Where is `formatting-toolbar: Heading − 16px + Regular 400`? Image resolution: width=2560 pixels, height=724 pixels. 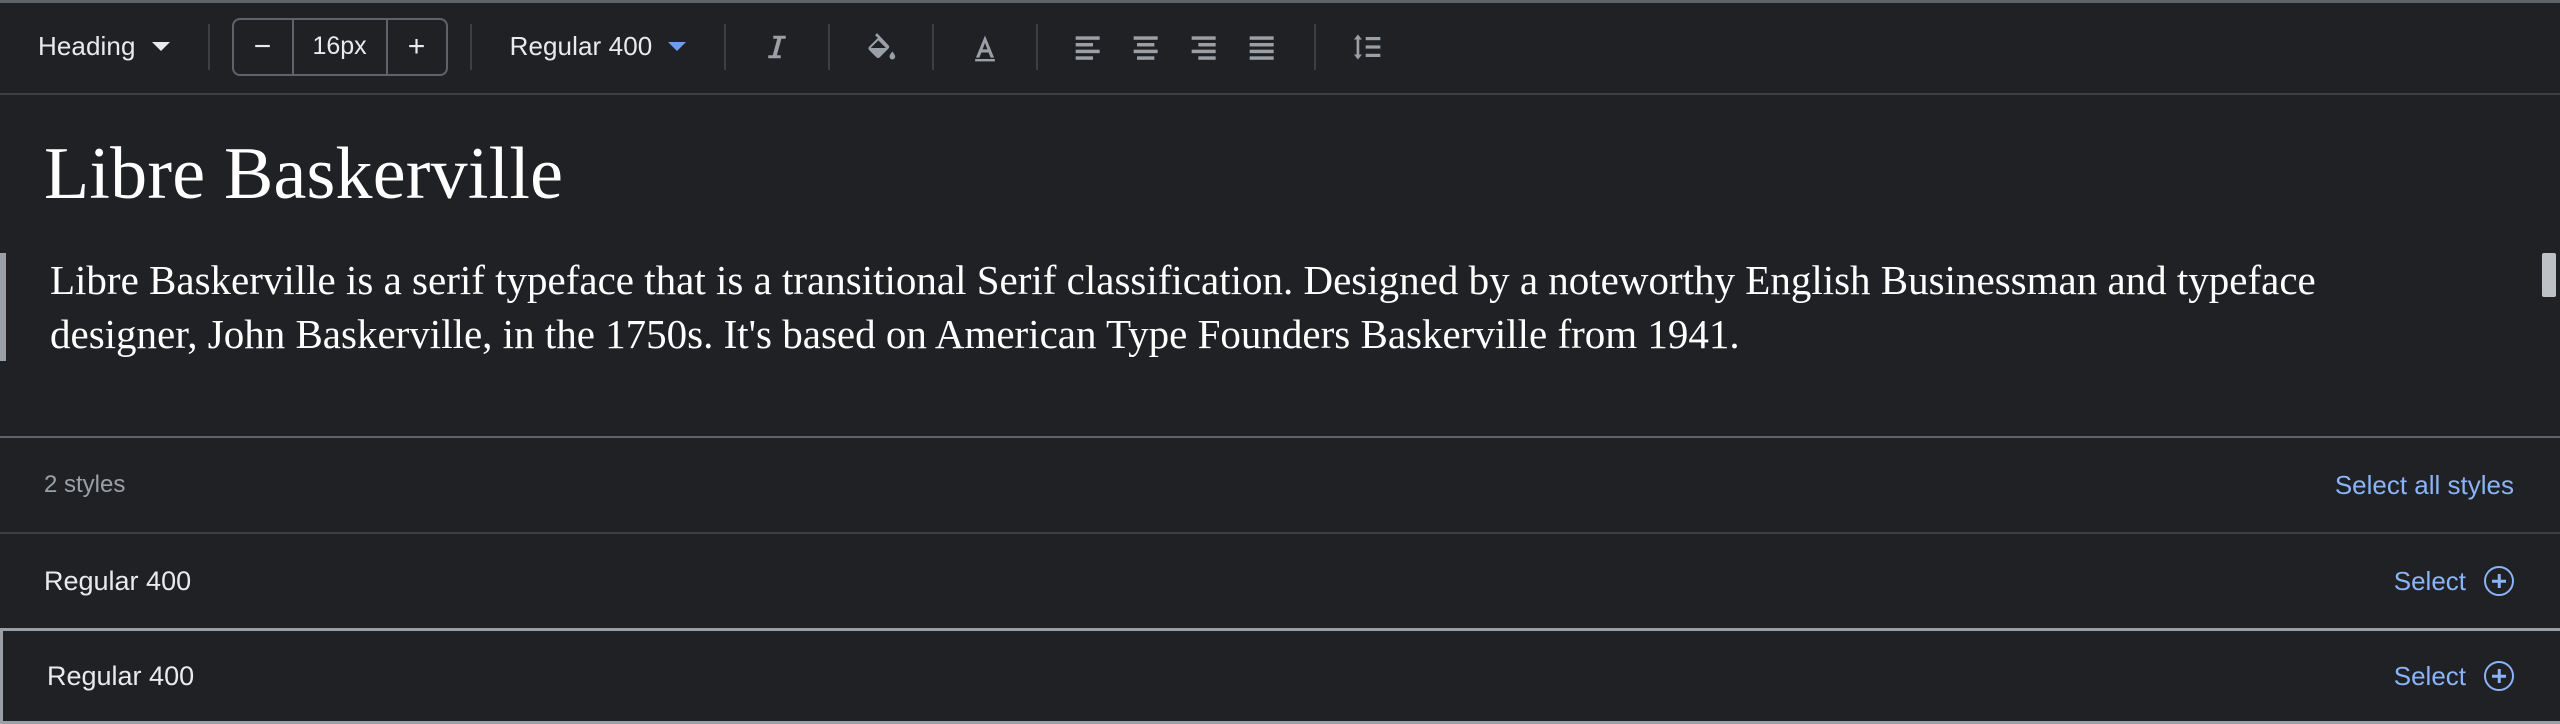 formatting-toolbar: Heading − 16px + Regular 400 is located at coordinates (1280, 47).